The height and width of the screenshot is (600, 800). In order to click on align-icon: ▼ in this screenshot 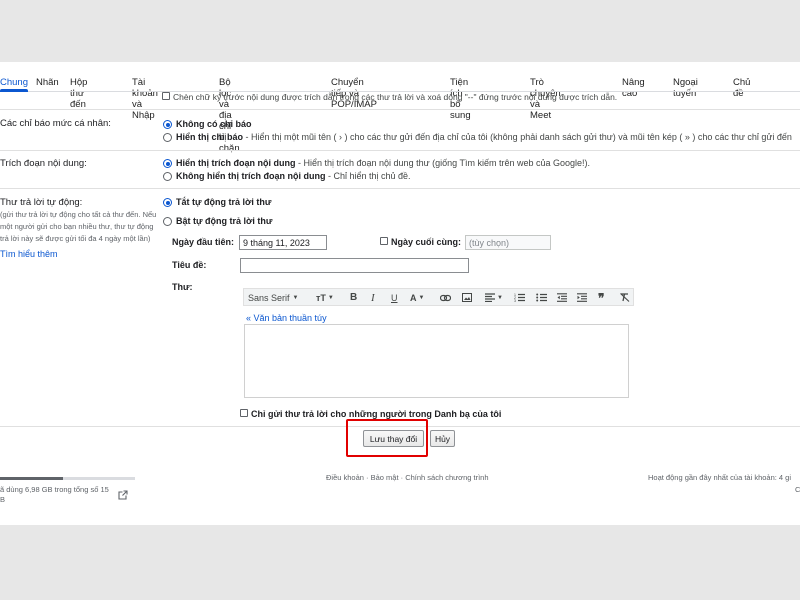, I will do `click(494, 297)`.